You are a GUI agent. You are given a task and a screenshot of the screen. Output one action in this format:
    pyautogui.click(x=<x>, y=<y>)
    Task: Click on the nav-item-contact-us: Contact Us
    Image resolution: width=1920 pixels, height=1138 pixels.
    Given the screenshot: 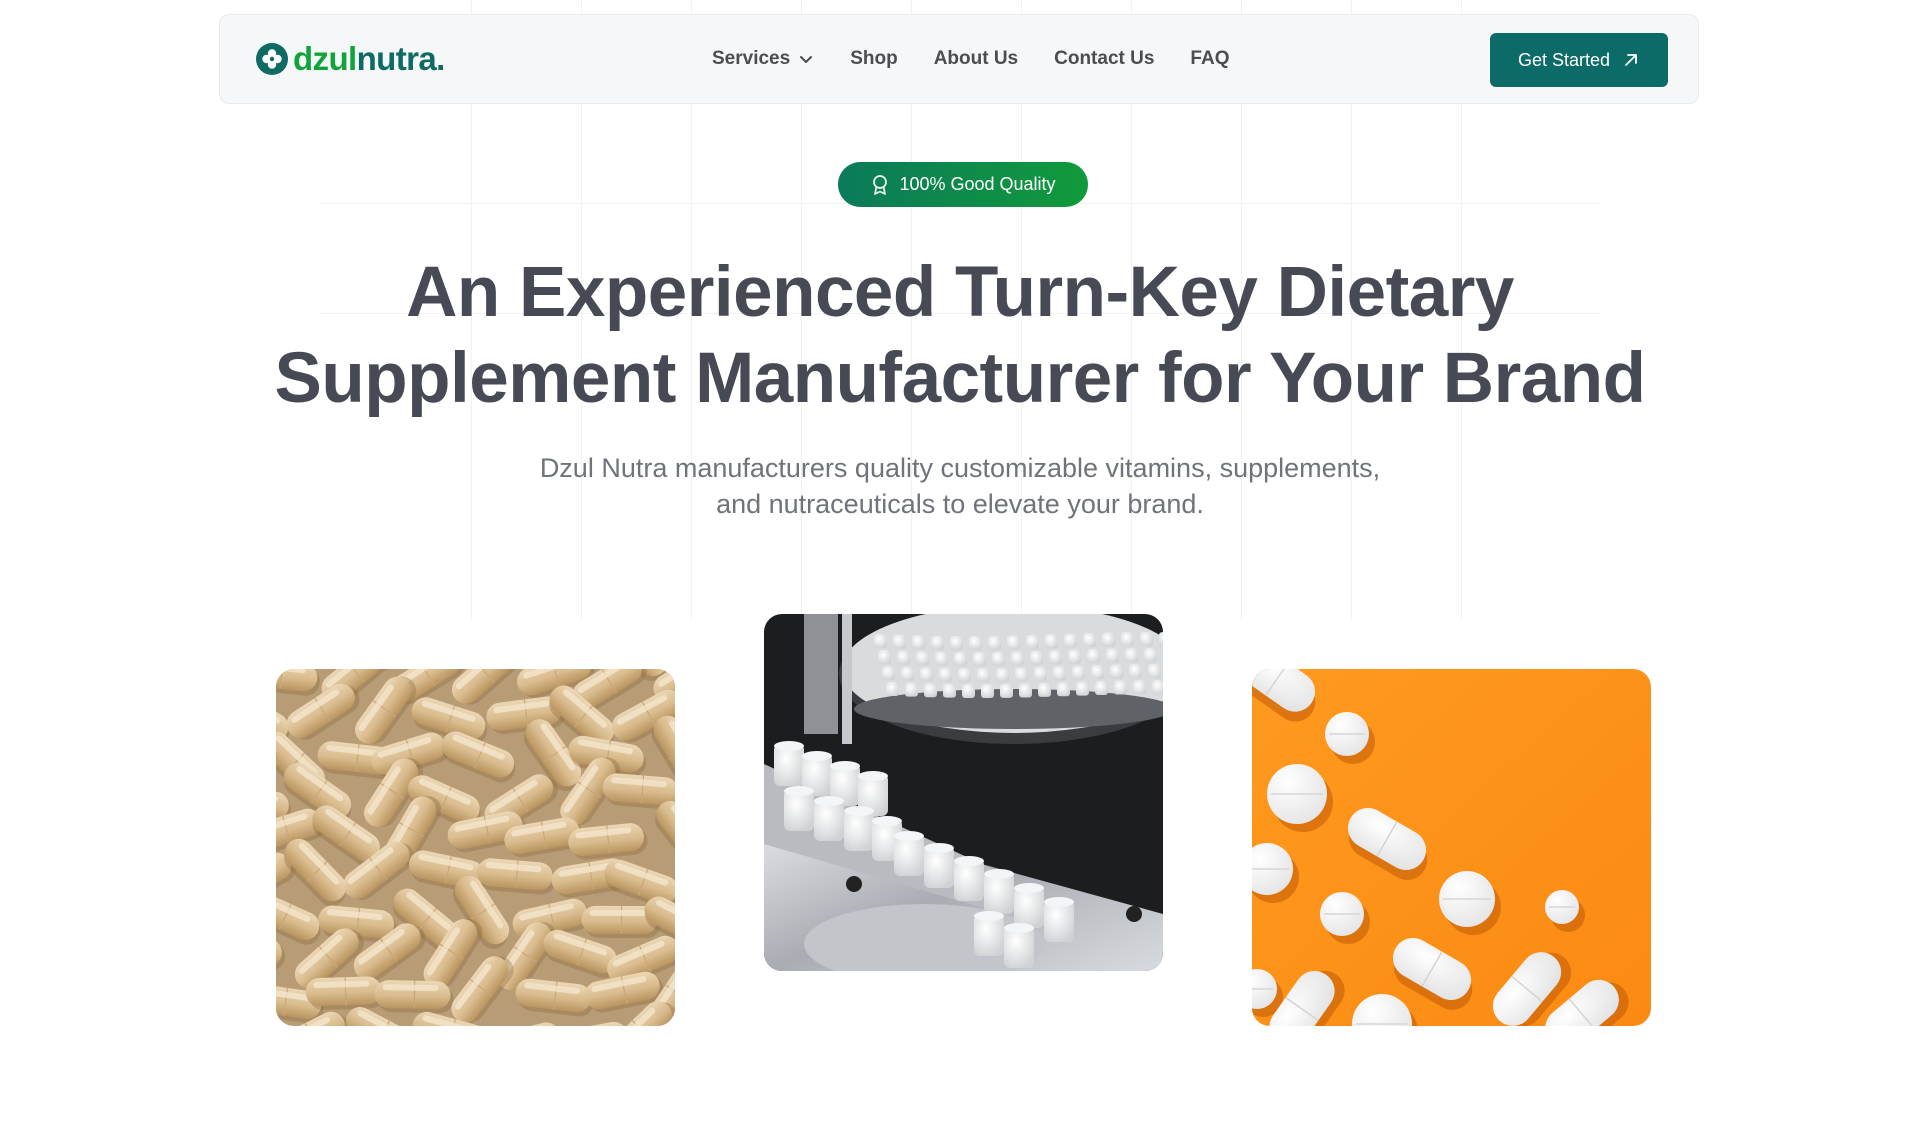 What is the action you would take?
    pyautogui.click(x=1104, y=59)
    